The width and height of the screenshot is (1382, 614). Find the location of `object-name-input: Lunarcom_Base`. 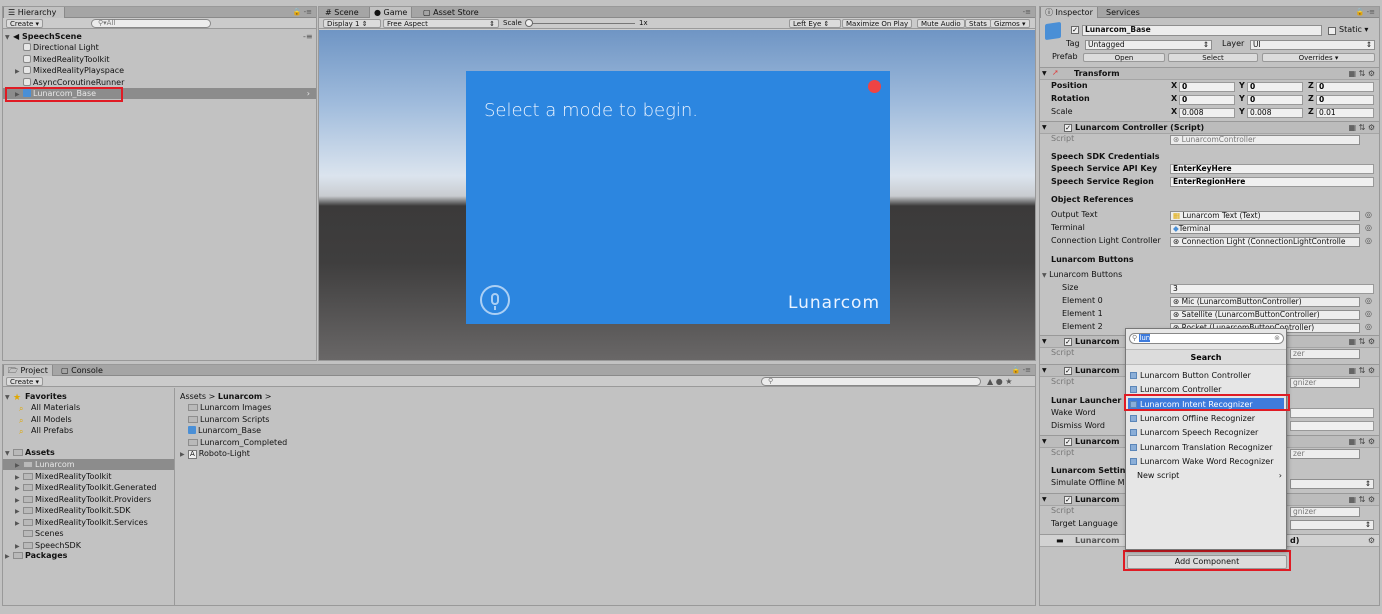

object-name-input: Lunarcom_Base is located at coordinates (1202, 30).